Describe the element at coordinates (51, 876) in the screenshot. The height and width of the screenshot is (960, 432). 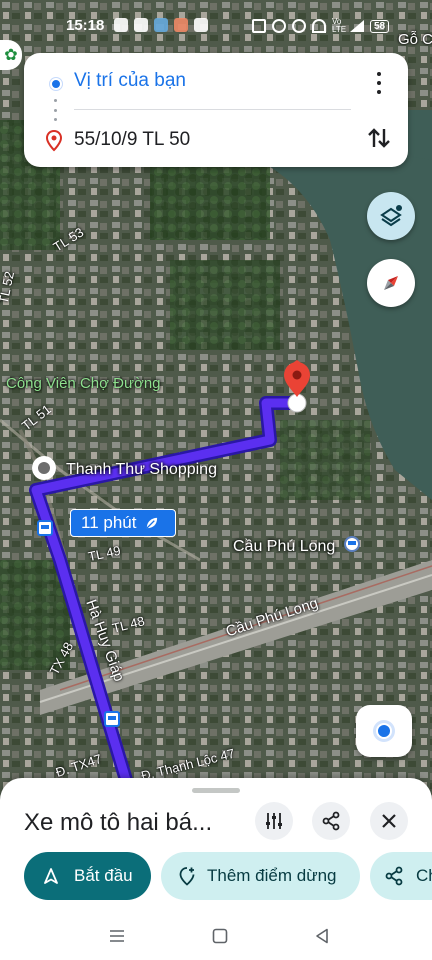
I see `navigation-icon` at that location.